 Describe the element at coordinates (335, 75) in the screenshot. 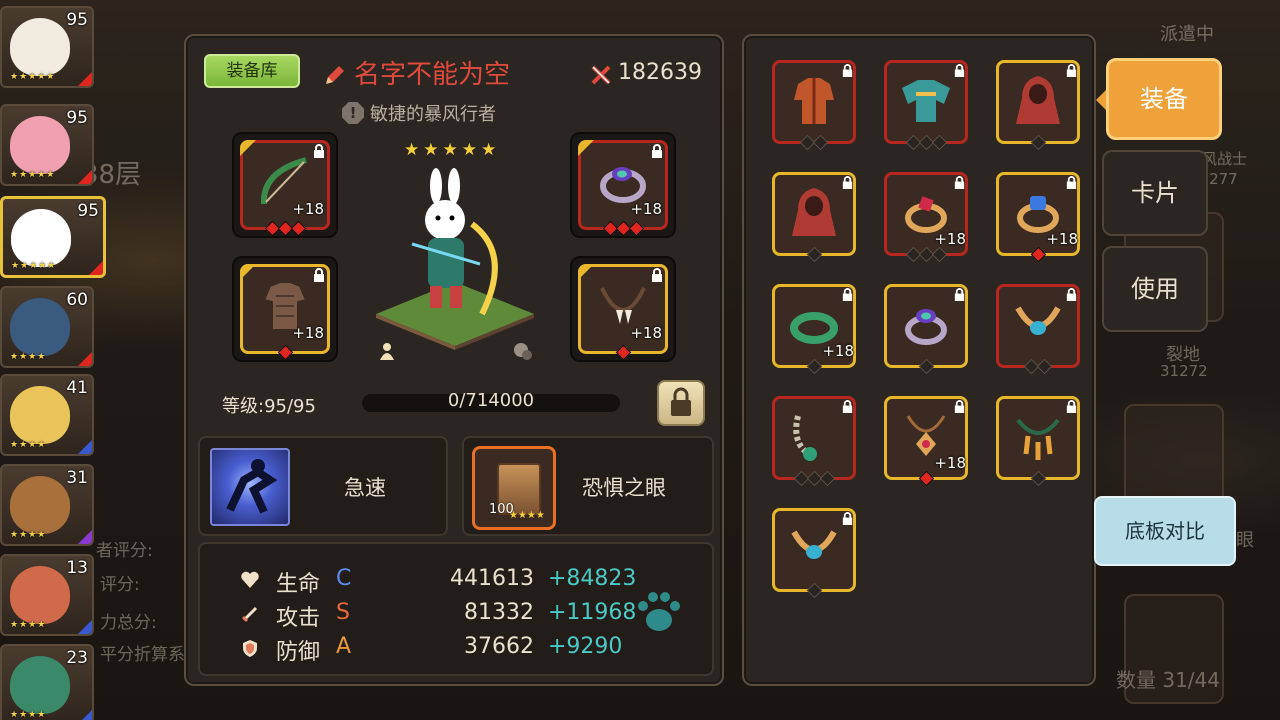

I see `pencil-icon` at that location.